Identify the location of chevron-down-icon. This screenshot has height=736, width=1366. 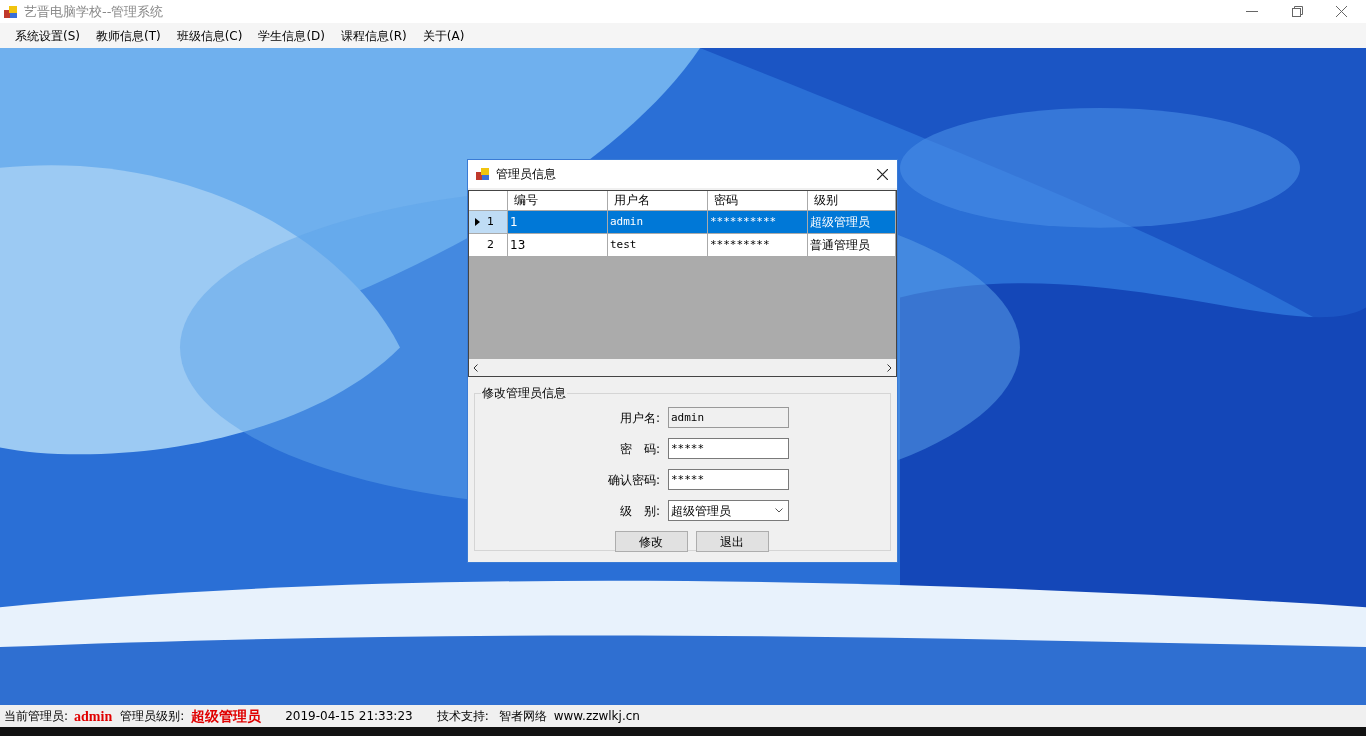
(779, 510).